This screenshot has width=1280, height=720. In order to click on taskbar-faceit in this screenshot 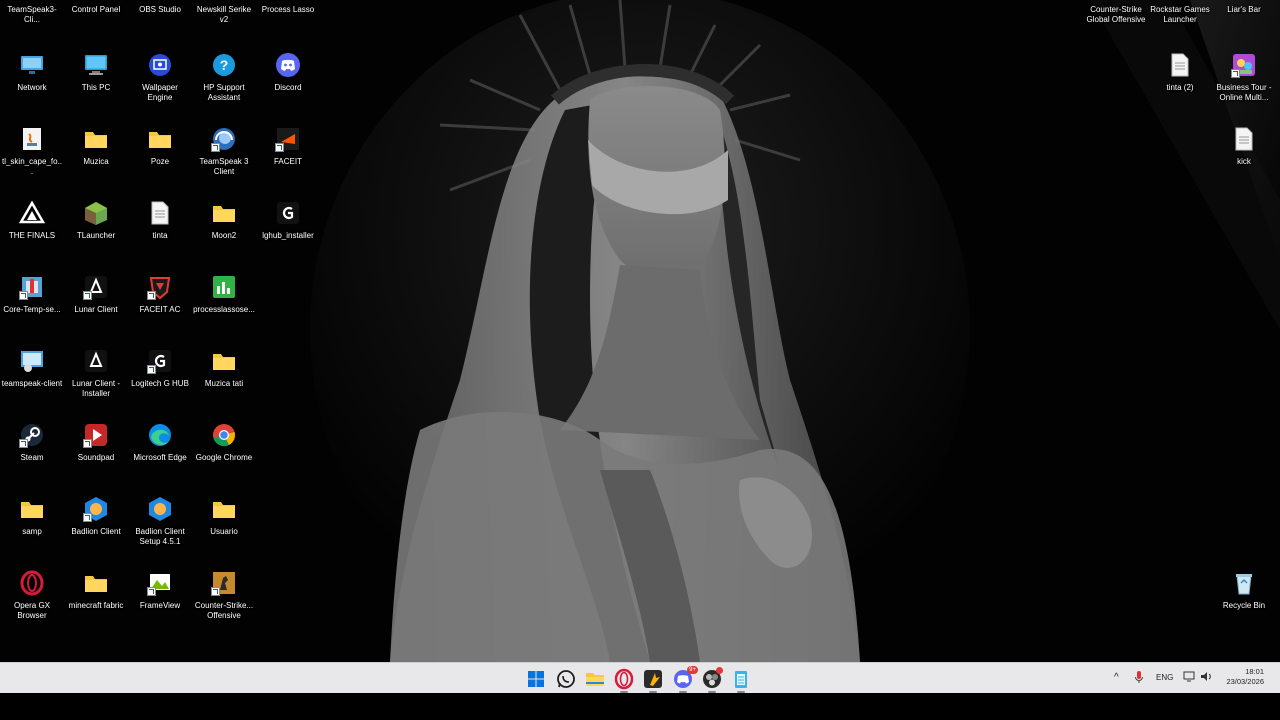, I will do `click(653, 680)`.